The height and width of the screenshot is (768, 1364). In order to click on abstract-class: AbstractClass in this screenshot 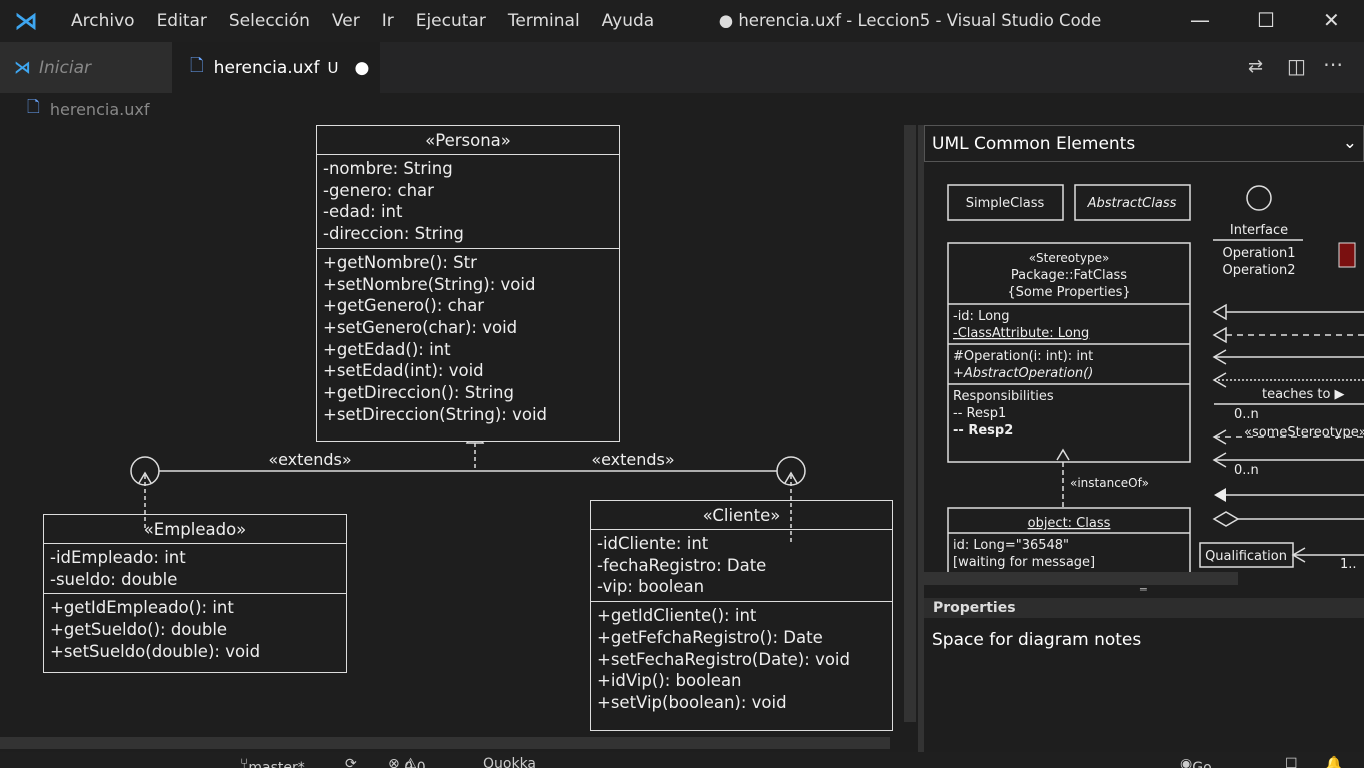, I will do `click(1132, 203)`.